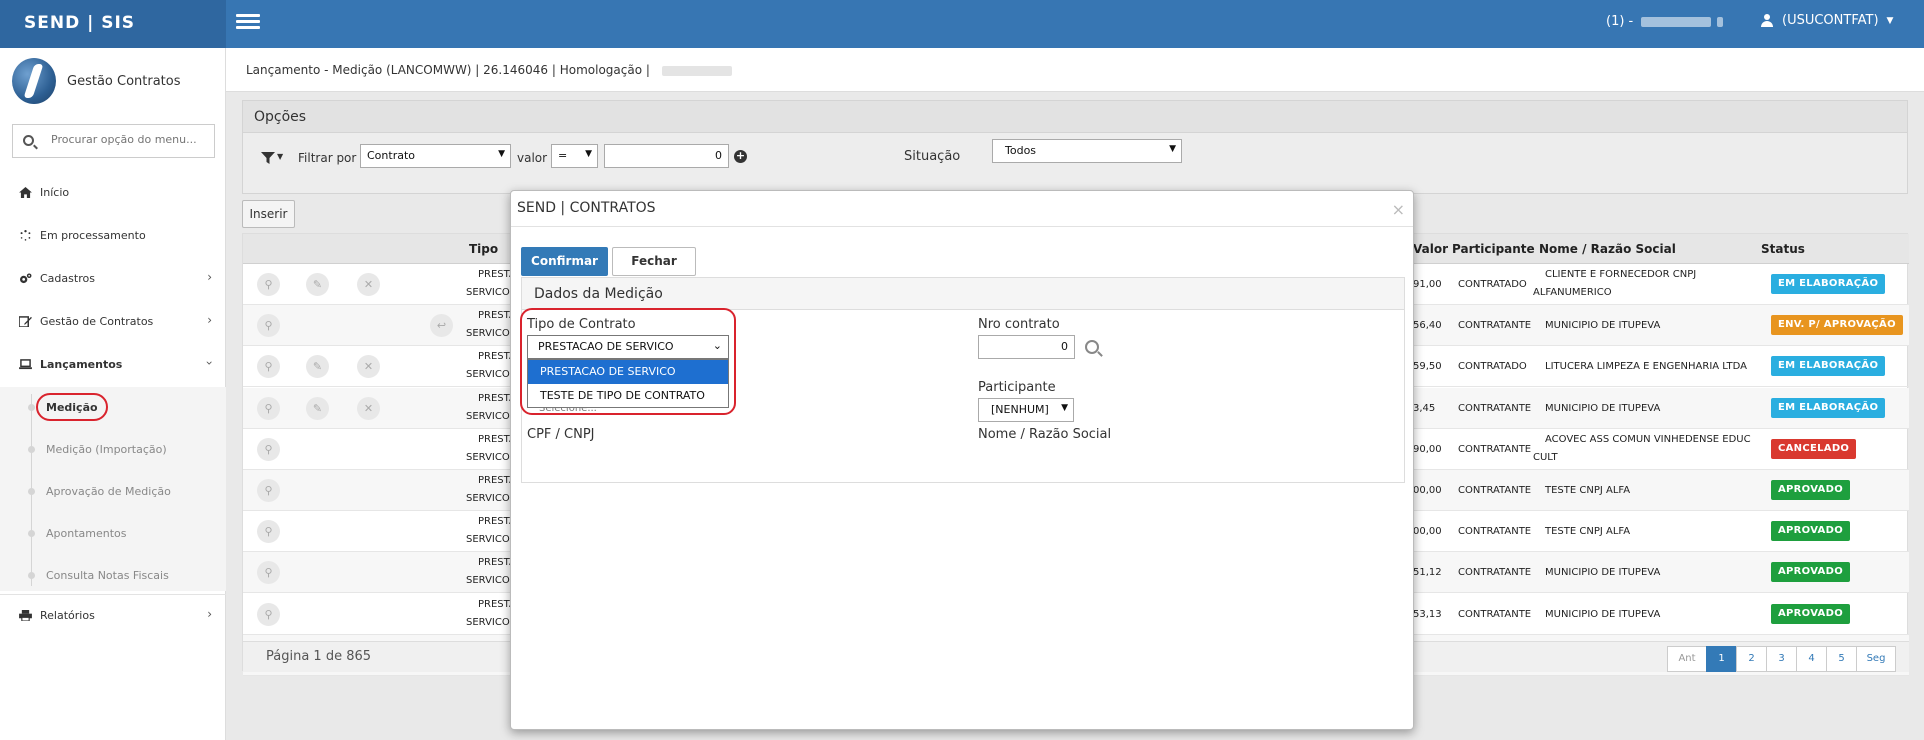  Describe the element at coordinates (1026, 410) in the screenshot. I see `participante-select: [NENHUM] ▼` at that location.